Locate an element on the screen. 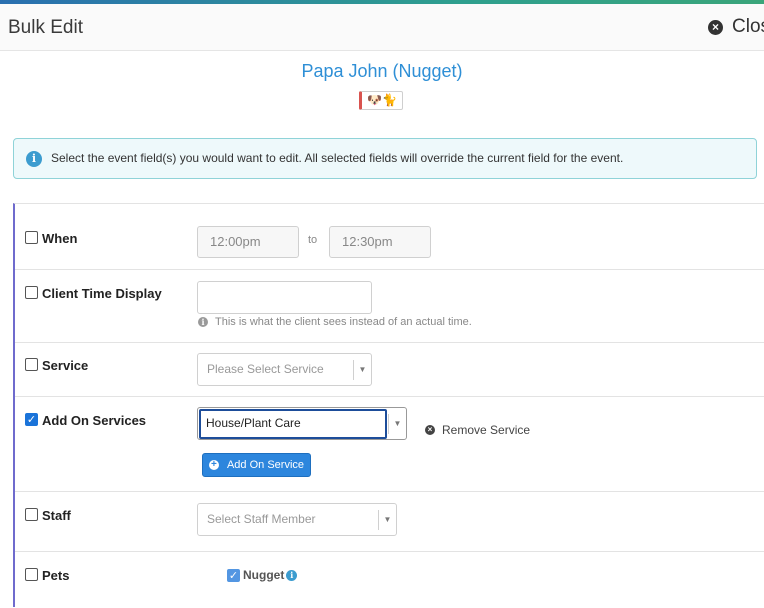 The width and height of the screenshot is (764, 608). add-on-service-button-label: Add On Service is located at coordinates (265, 465).